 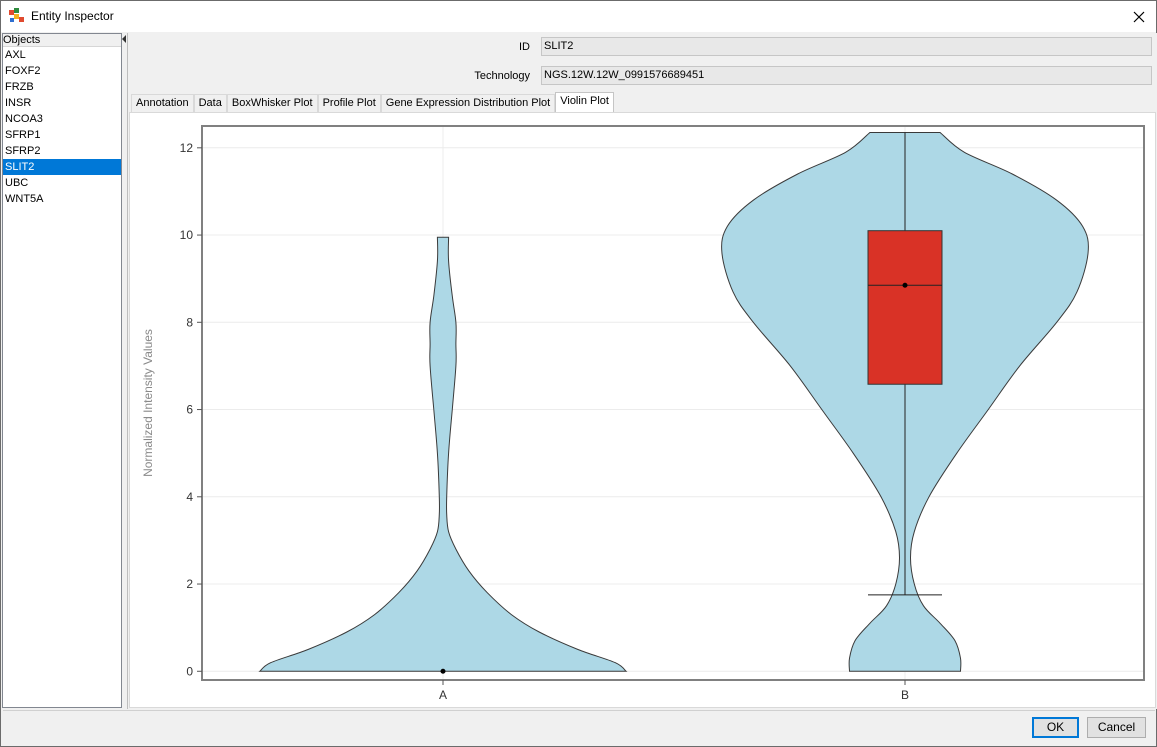 What do you see at coordinates (905, 307) in the screenshot?
I see `box-B` at bounding box center [905, 307].